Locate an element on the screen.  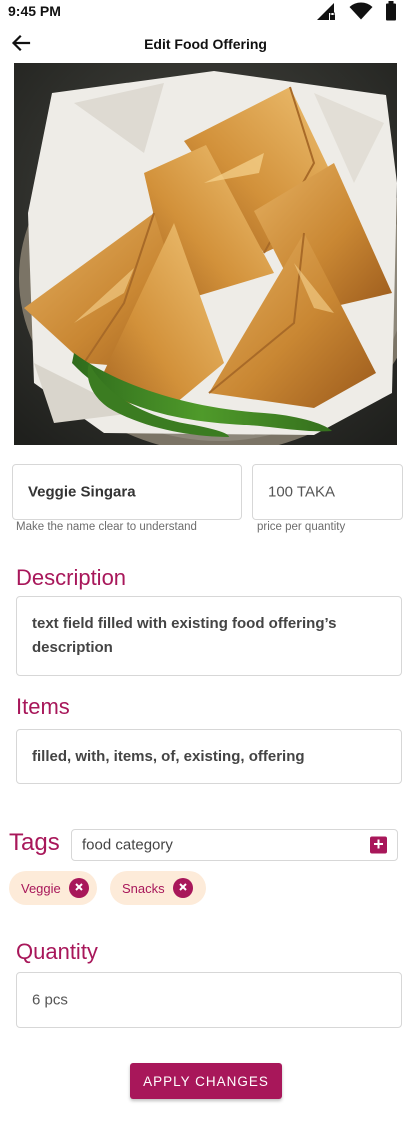
quantity-label: Quantity is located at coordinates (57, 951).